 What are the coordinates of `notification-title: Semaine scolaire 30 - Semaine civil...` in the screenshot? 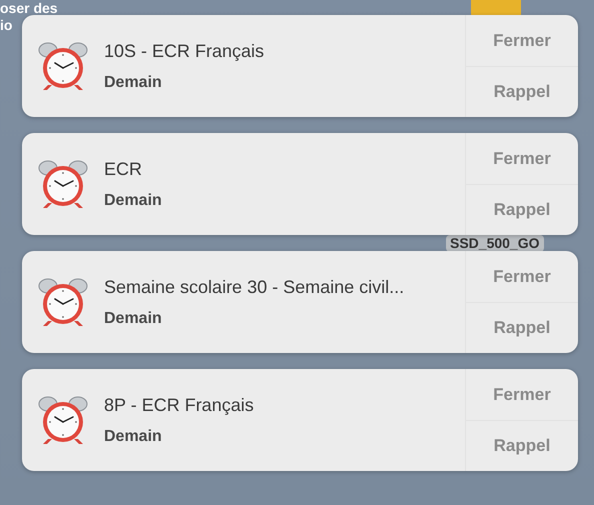 It's located at (254, 287).